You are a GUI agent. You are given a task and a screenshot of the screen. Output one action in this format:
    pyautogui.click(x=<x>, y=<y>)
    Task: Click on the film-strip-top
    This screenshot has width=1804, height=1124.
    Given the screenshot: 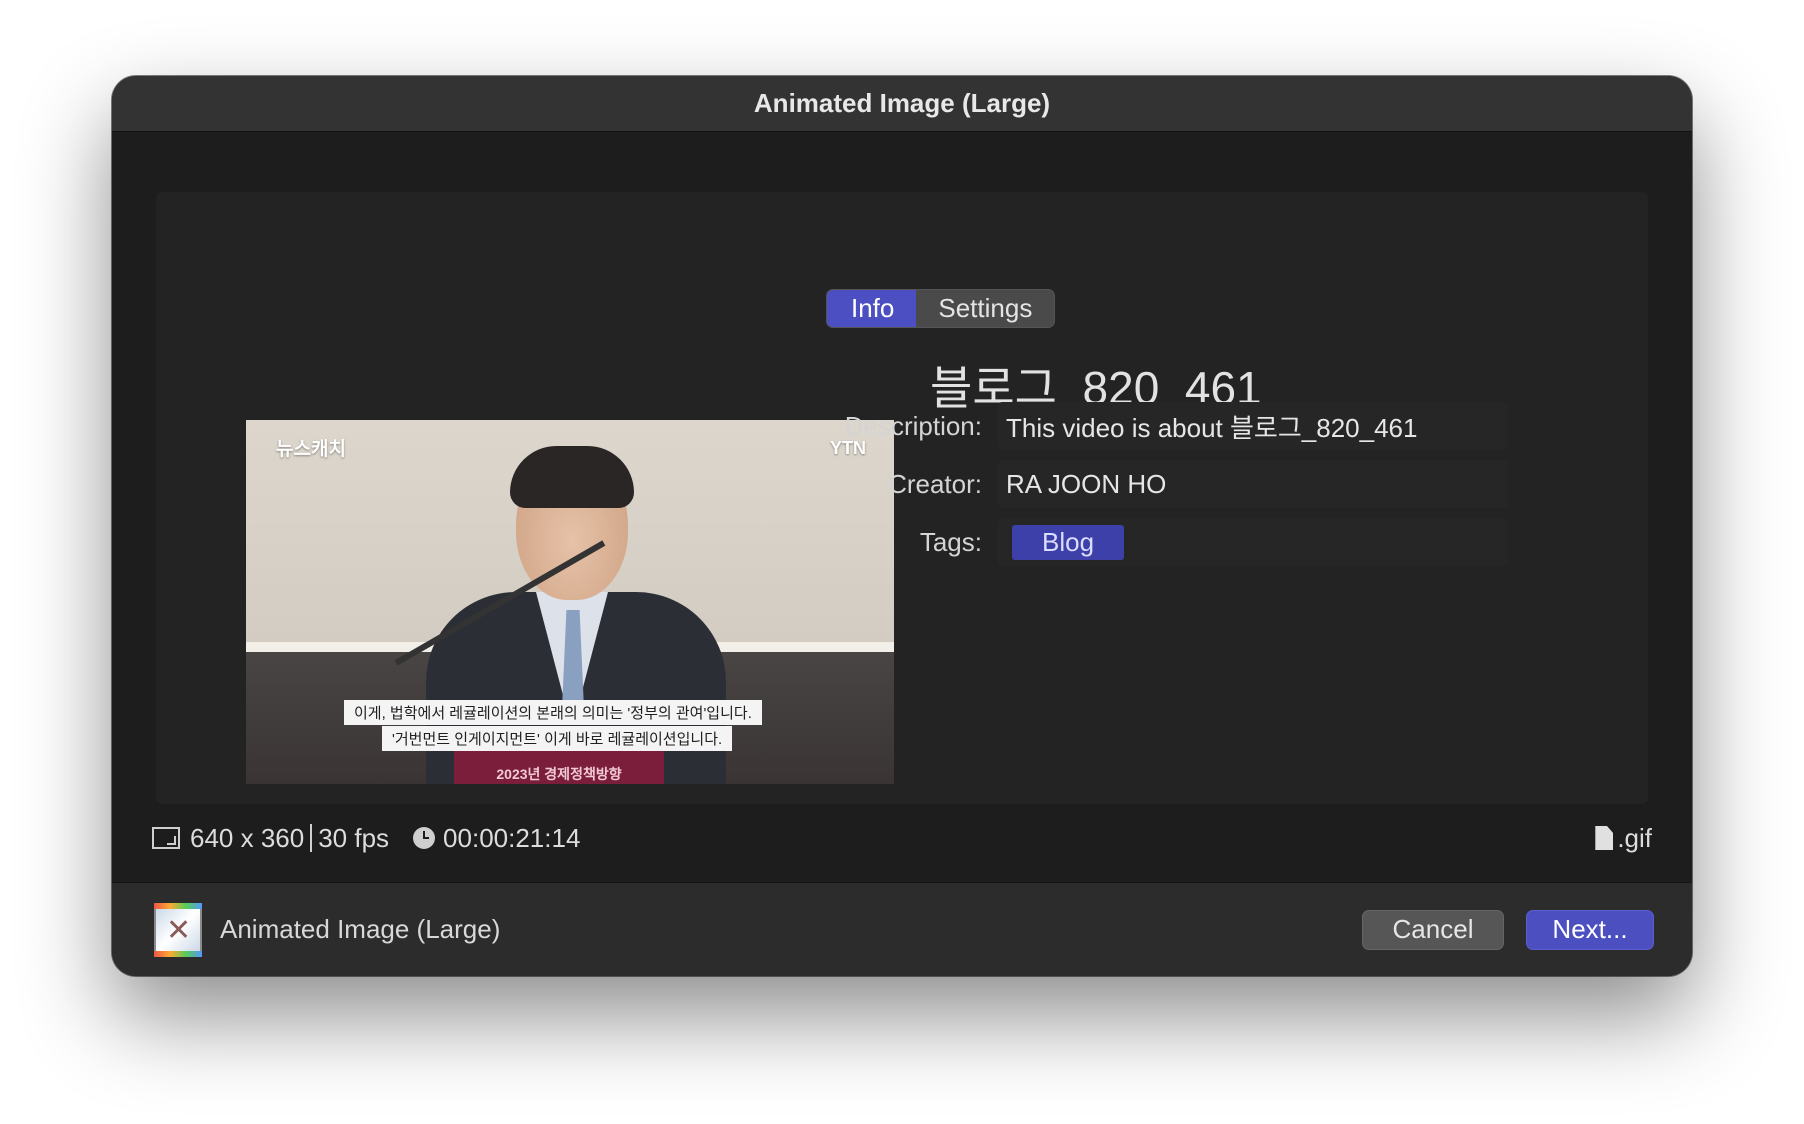 What is the action you would take?
    pyautogui.click(x=178, y=905)
    